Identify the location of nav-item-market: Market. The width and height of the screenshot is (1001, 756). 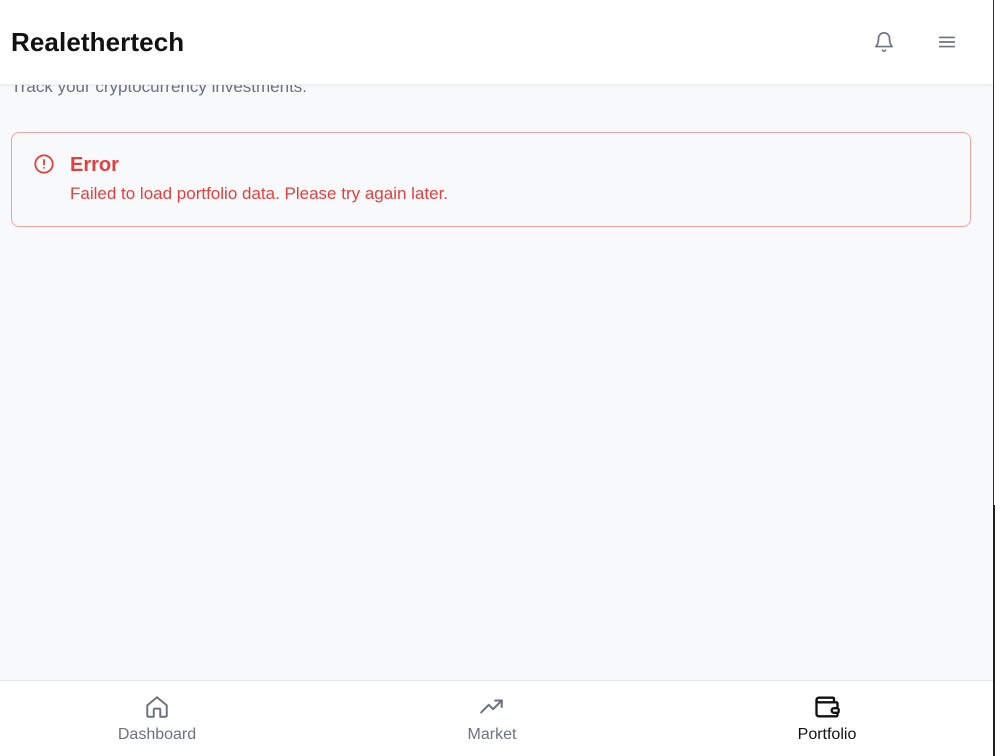
(492, 718).